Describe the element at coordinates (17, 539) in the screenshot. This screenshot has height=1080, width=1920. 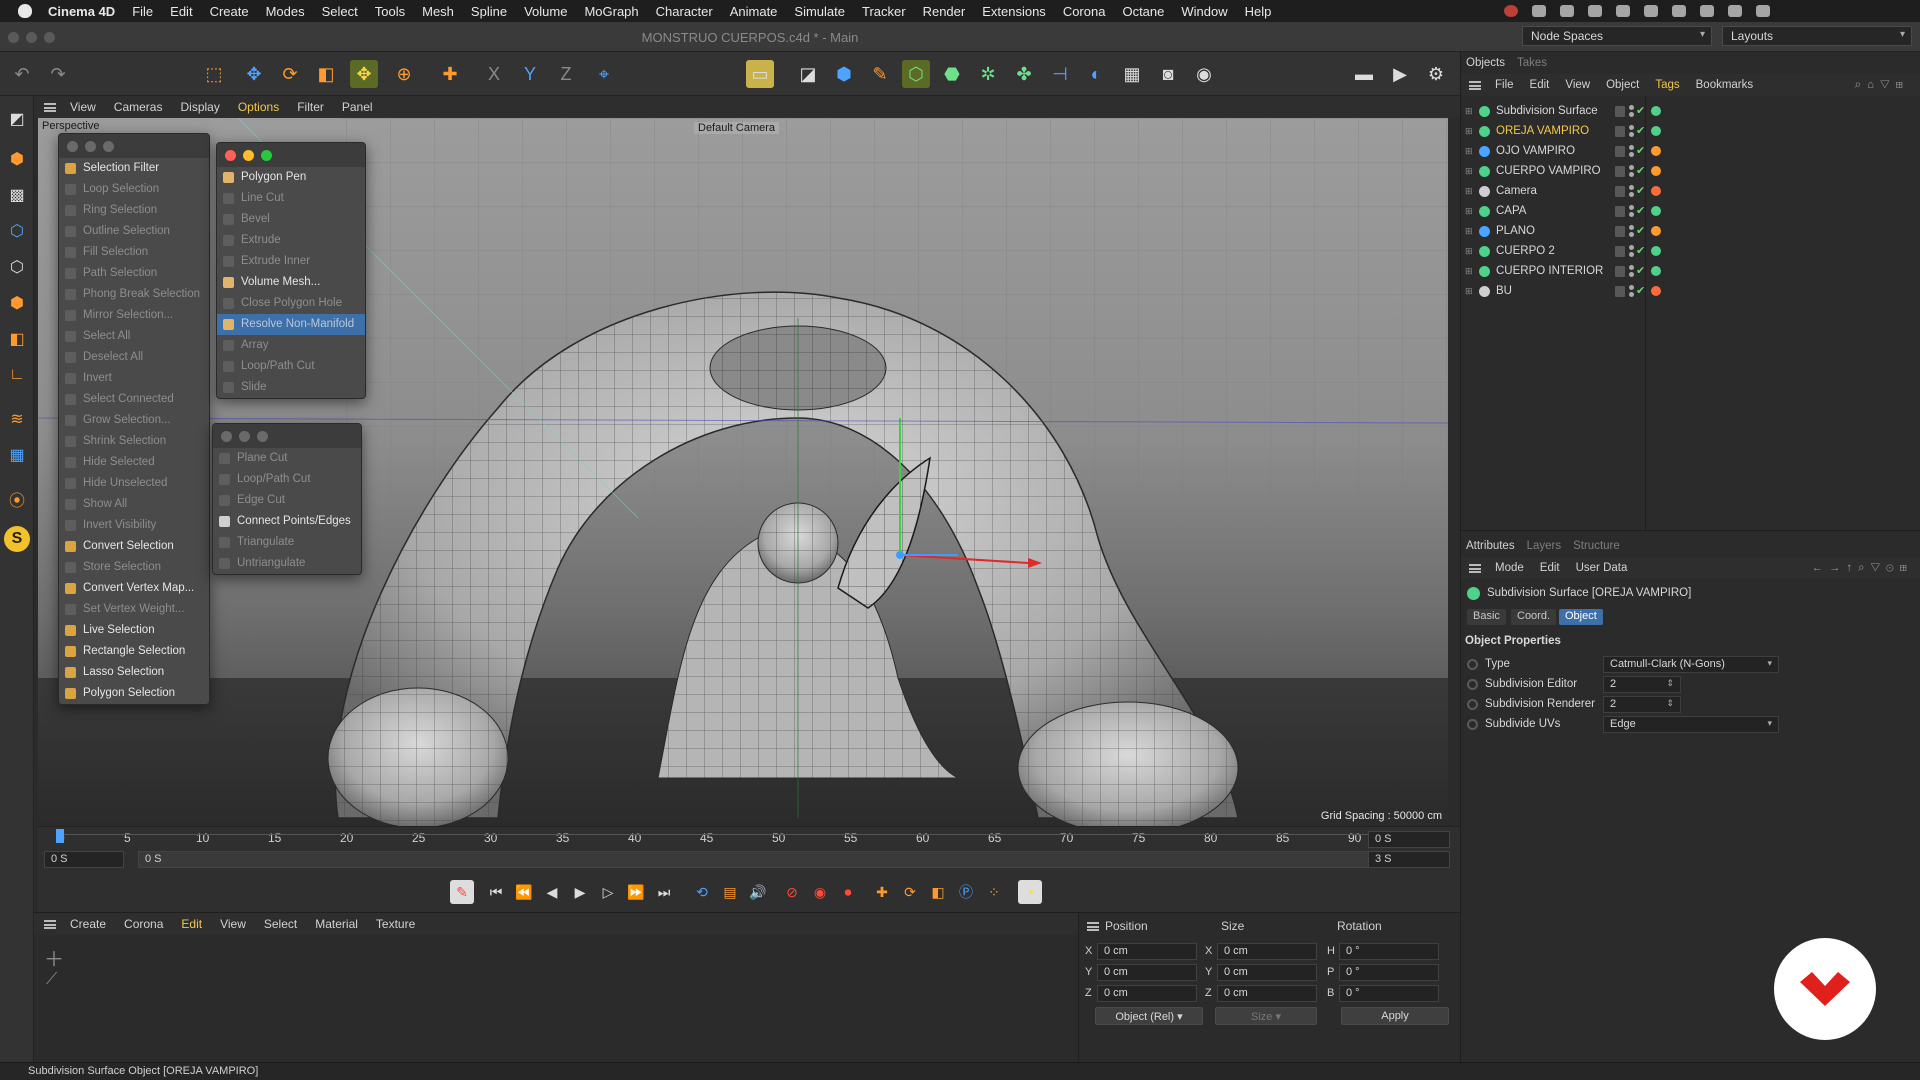
I see `s-plugin-icon: S` at that location.